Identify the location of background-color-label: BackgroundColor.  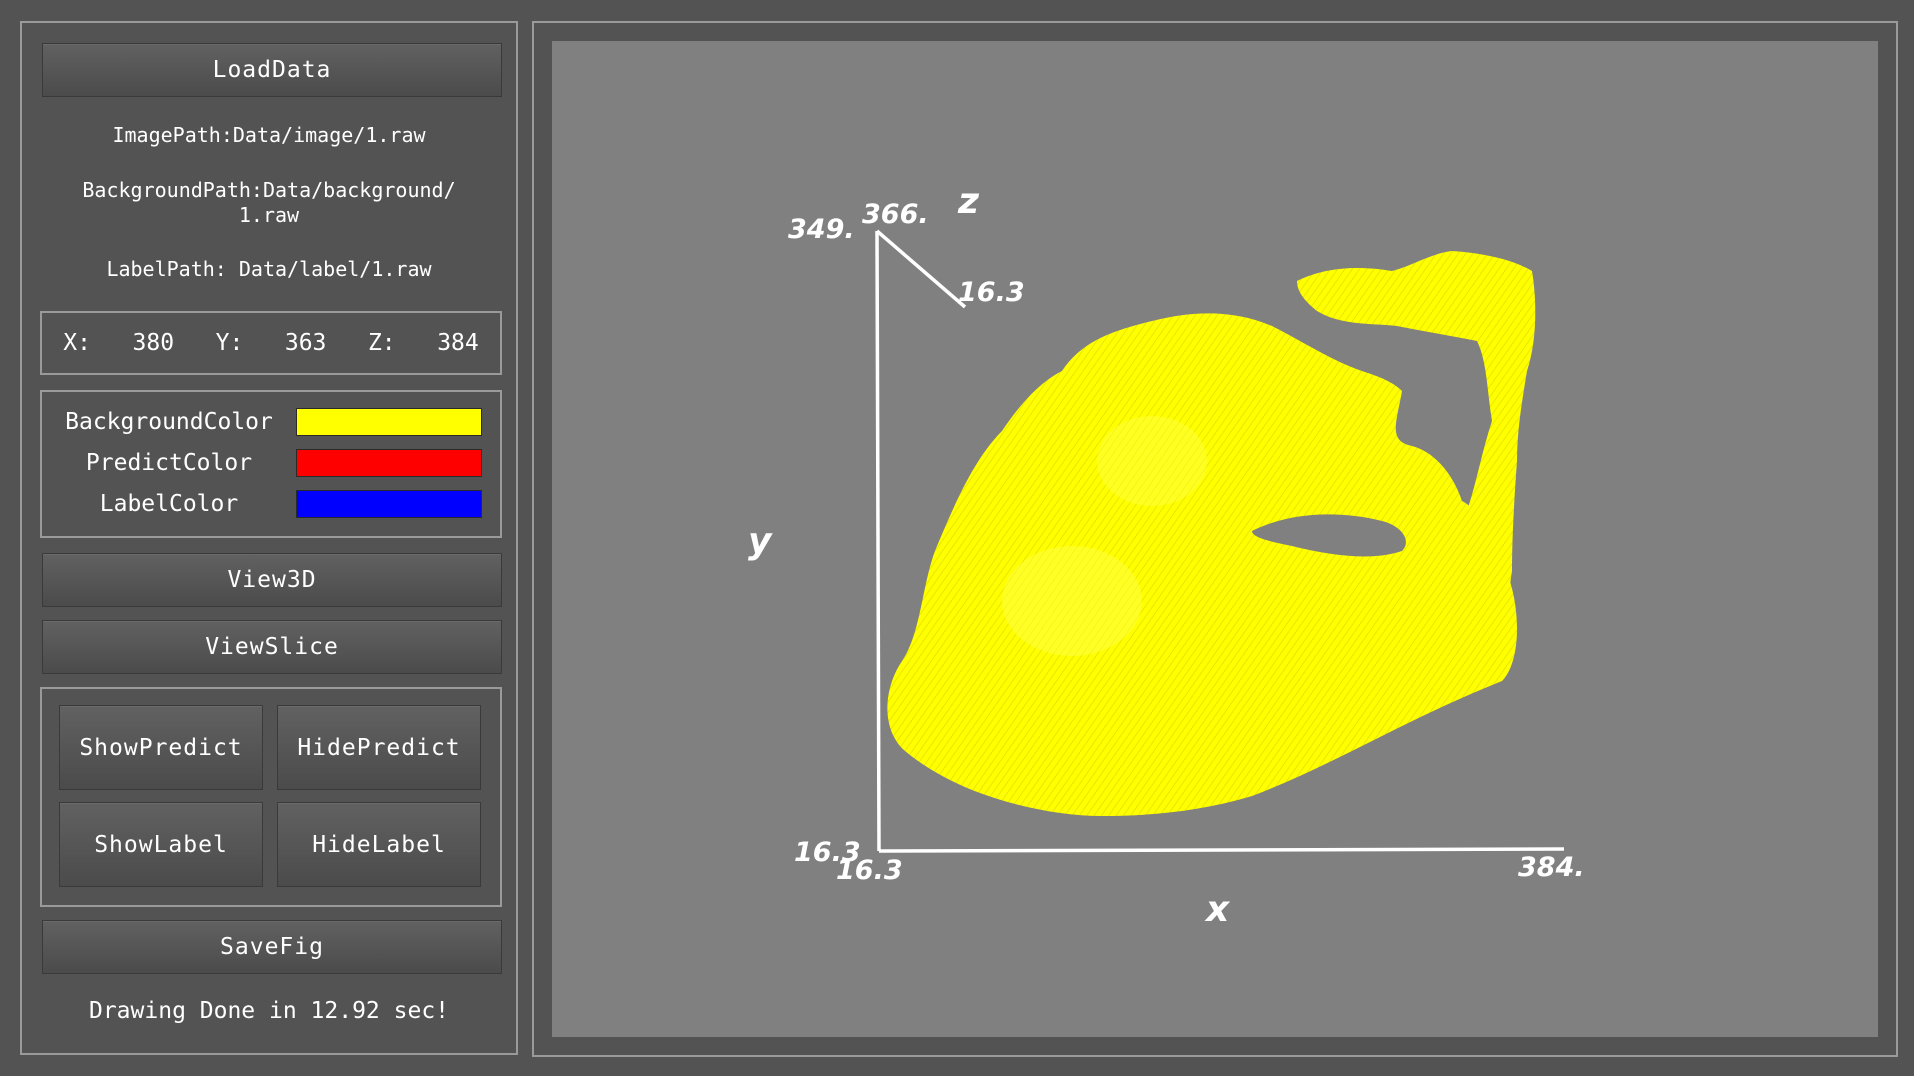
(169, 422).